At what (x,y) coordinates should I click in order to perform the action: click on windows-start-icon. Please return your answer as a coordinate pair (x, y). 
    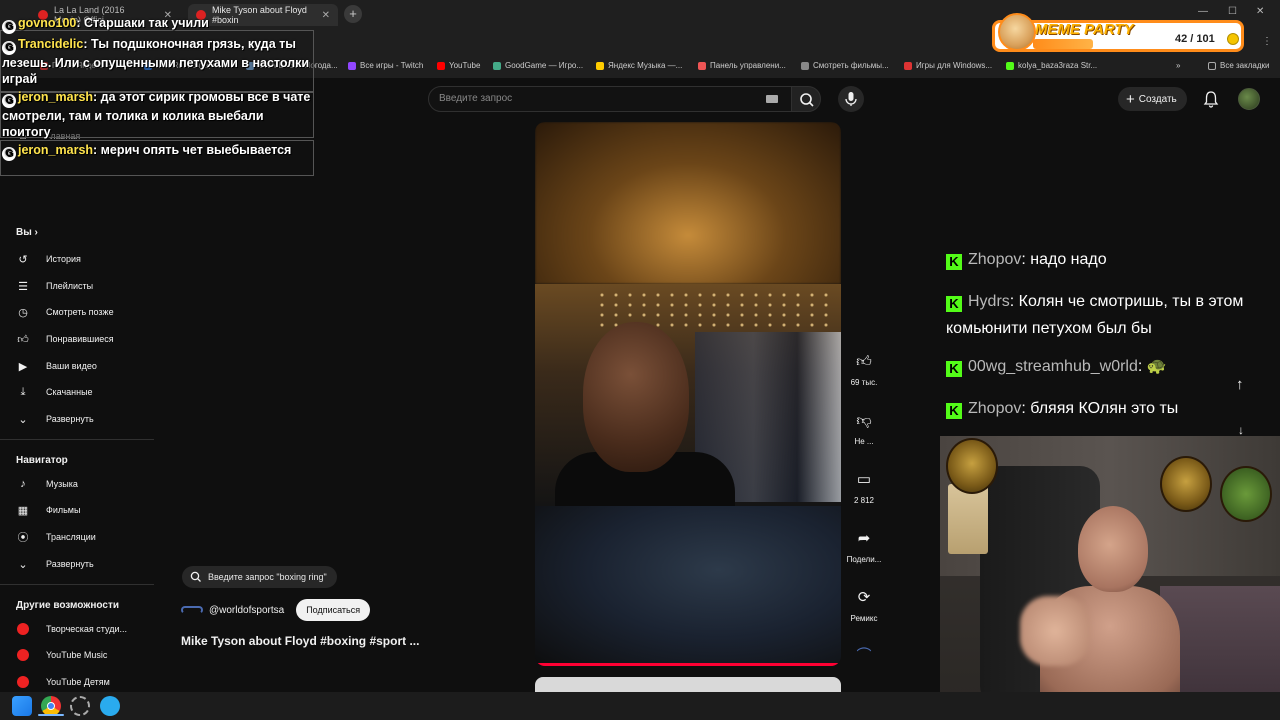
    Looking at the image, I should click on (22, 706).